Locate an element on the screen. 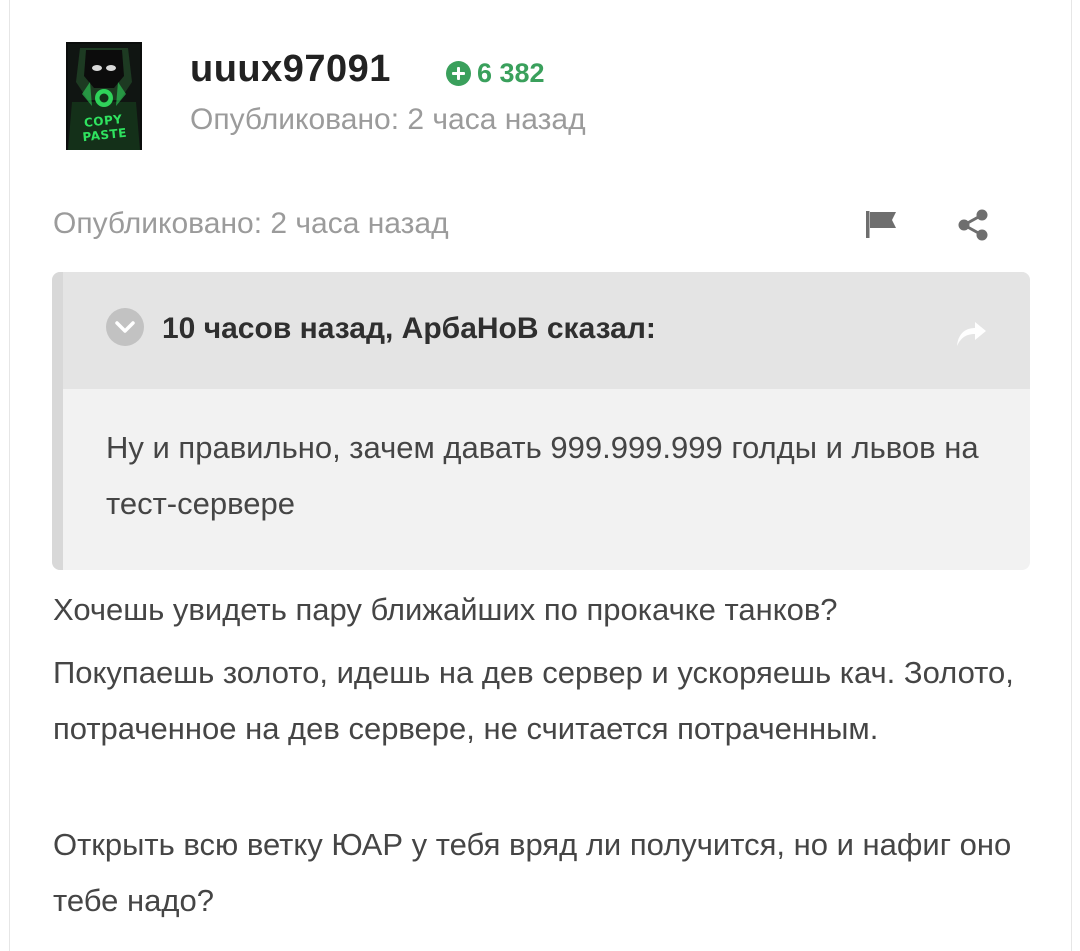  quote-citation: 10 часов назад, АрбаНоВ сказал: is located at coordinates (409, 329).